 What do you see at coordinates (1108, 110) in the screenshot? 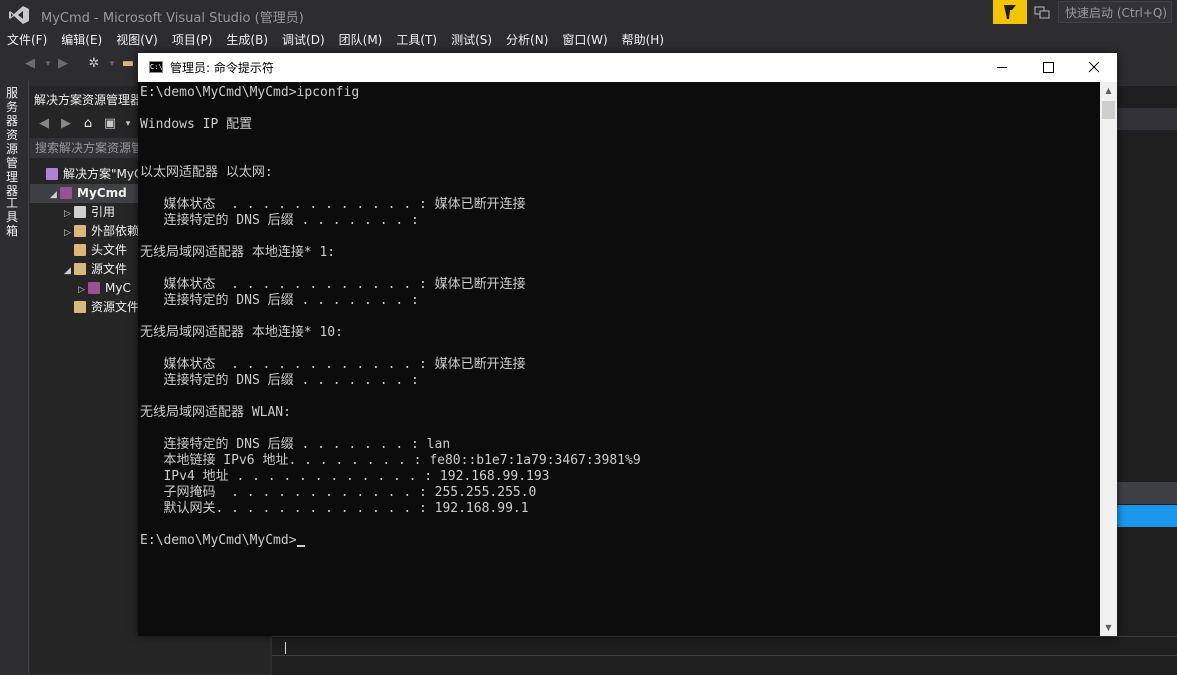
I see `scroll-thumb` at bounding box center [1108, 110].